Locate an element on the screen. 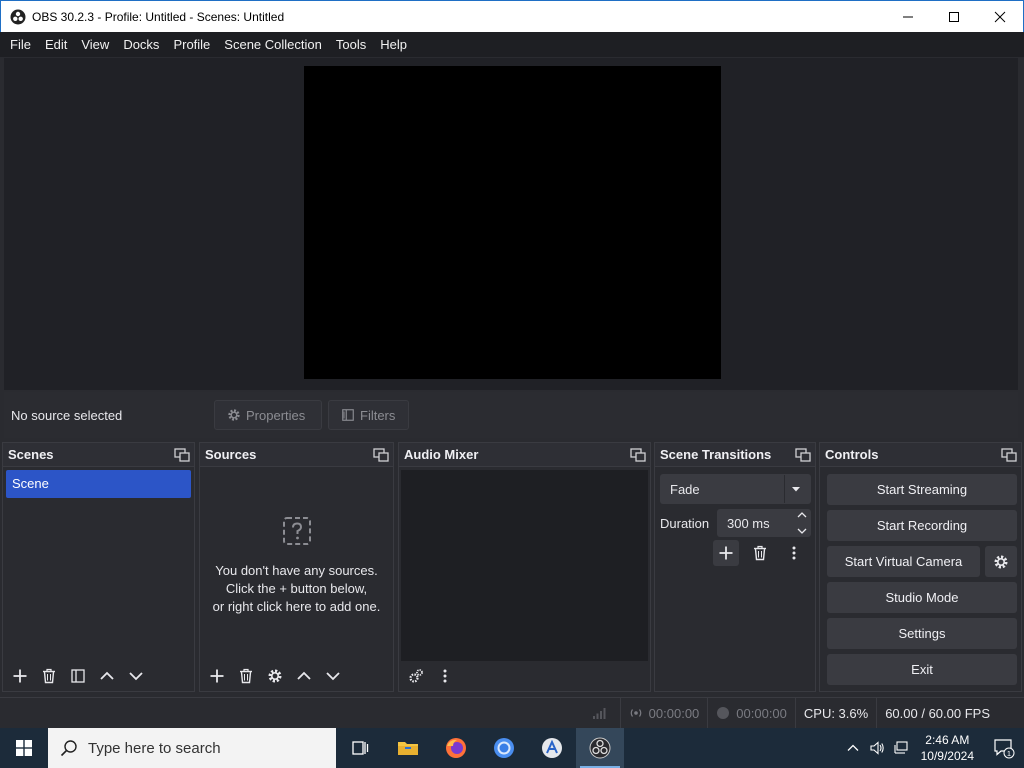 The width and height of the screenshot is (1024, 768). controls-title: Controls is located at coordinates (852, 454).